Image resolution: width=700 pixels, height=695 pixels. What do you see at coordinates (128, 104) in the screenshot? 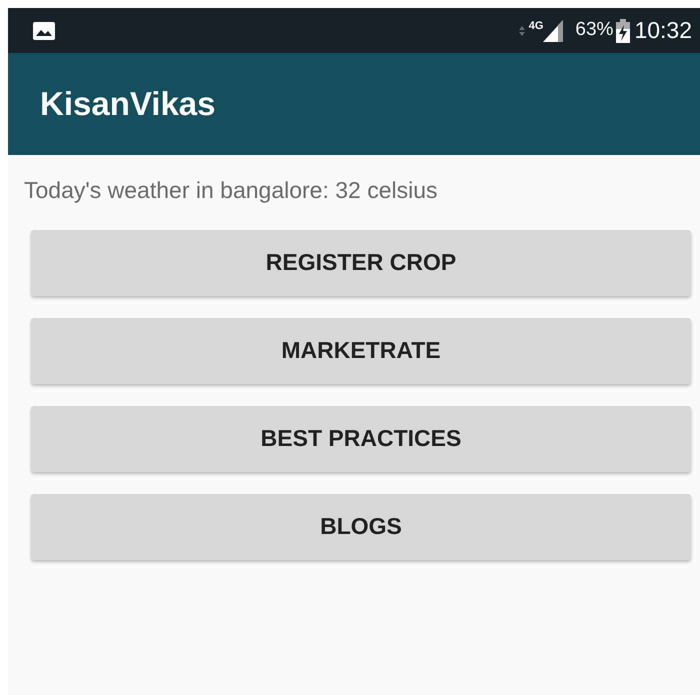
I see `app-title: KisanVikas` at bounding box center [128, 104].